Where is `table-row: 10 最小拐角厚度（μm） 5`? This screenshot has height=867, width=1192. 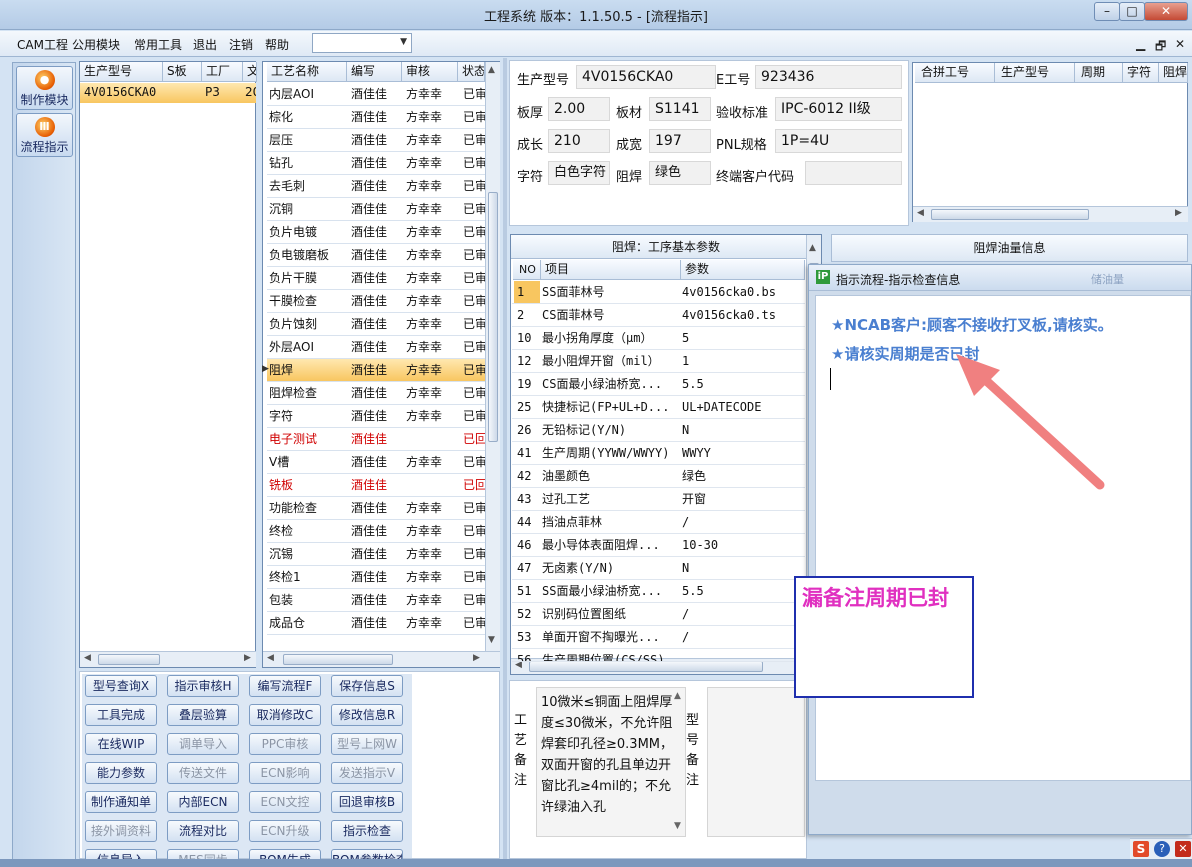 table-row: 10 最小拐角厚度（μm） 5 is located at coordinates (658, 338).